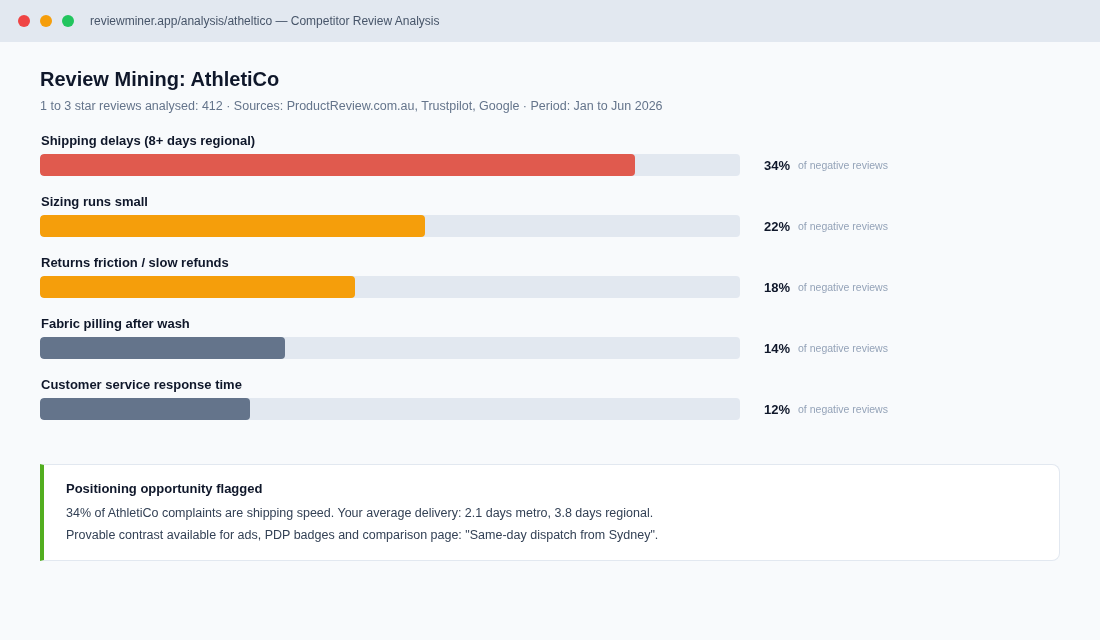 Image resolution: width=1100 pixels, height=640 pixels. I want to click on theme-label: Fabric pilling after wash, so click(116, 323).